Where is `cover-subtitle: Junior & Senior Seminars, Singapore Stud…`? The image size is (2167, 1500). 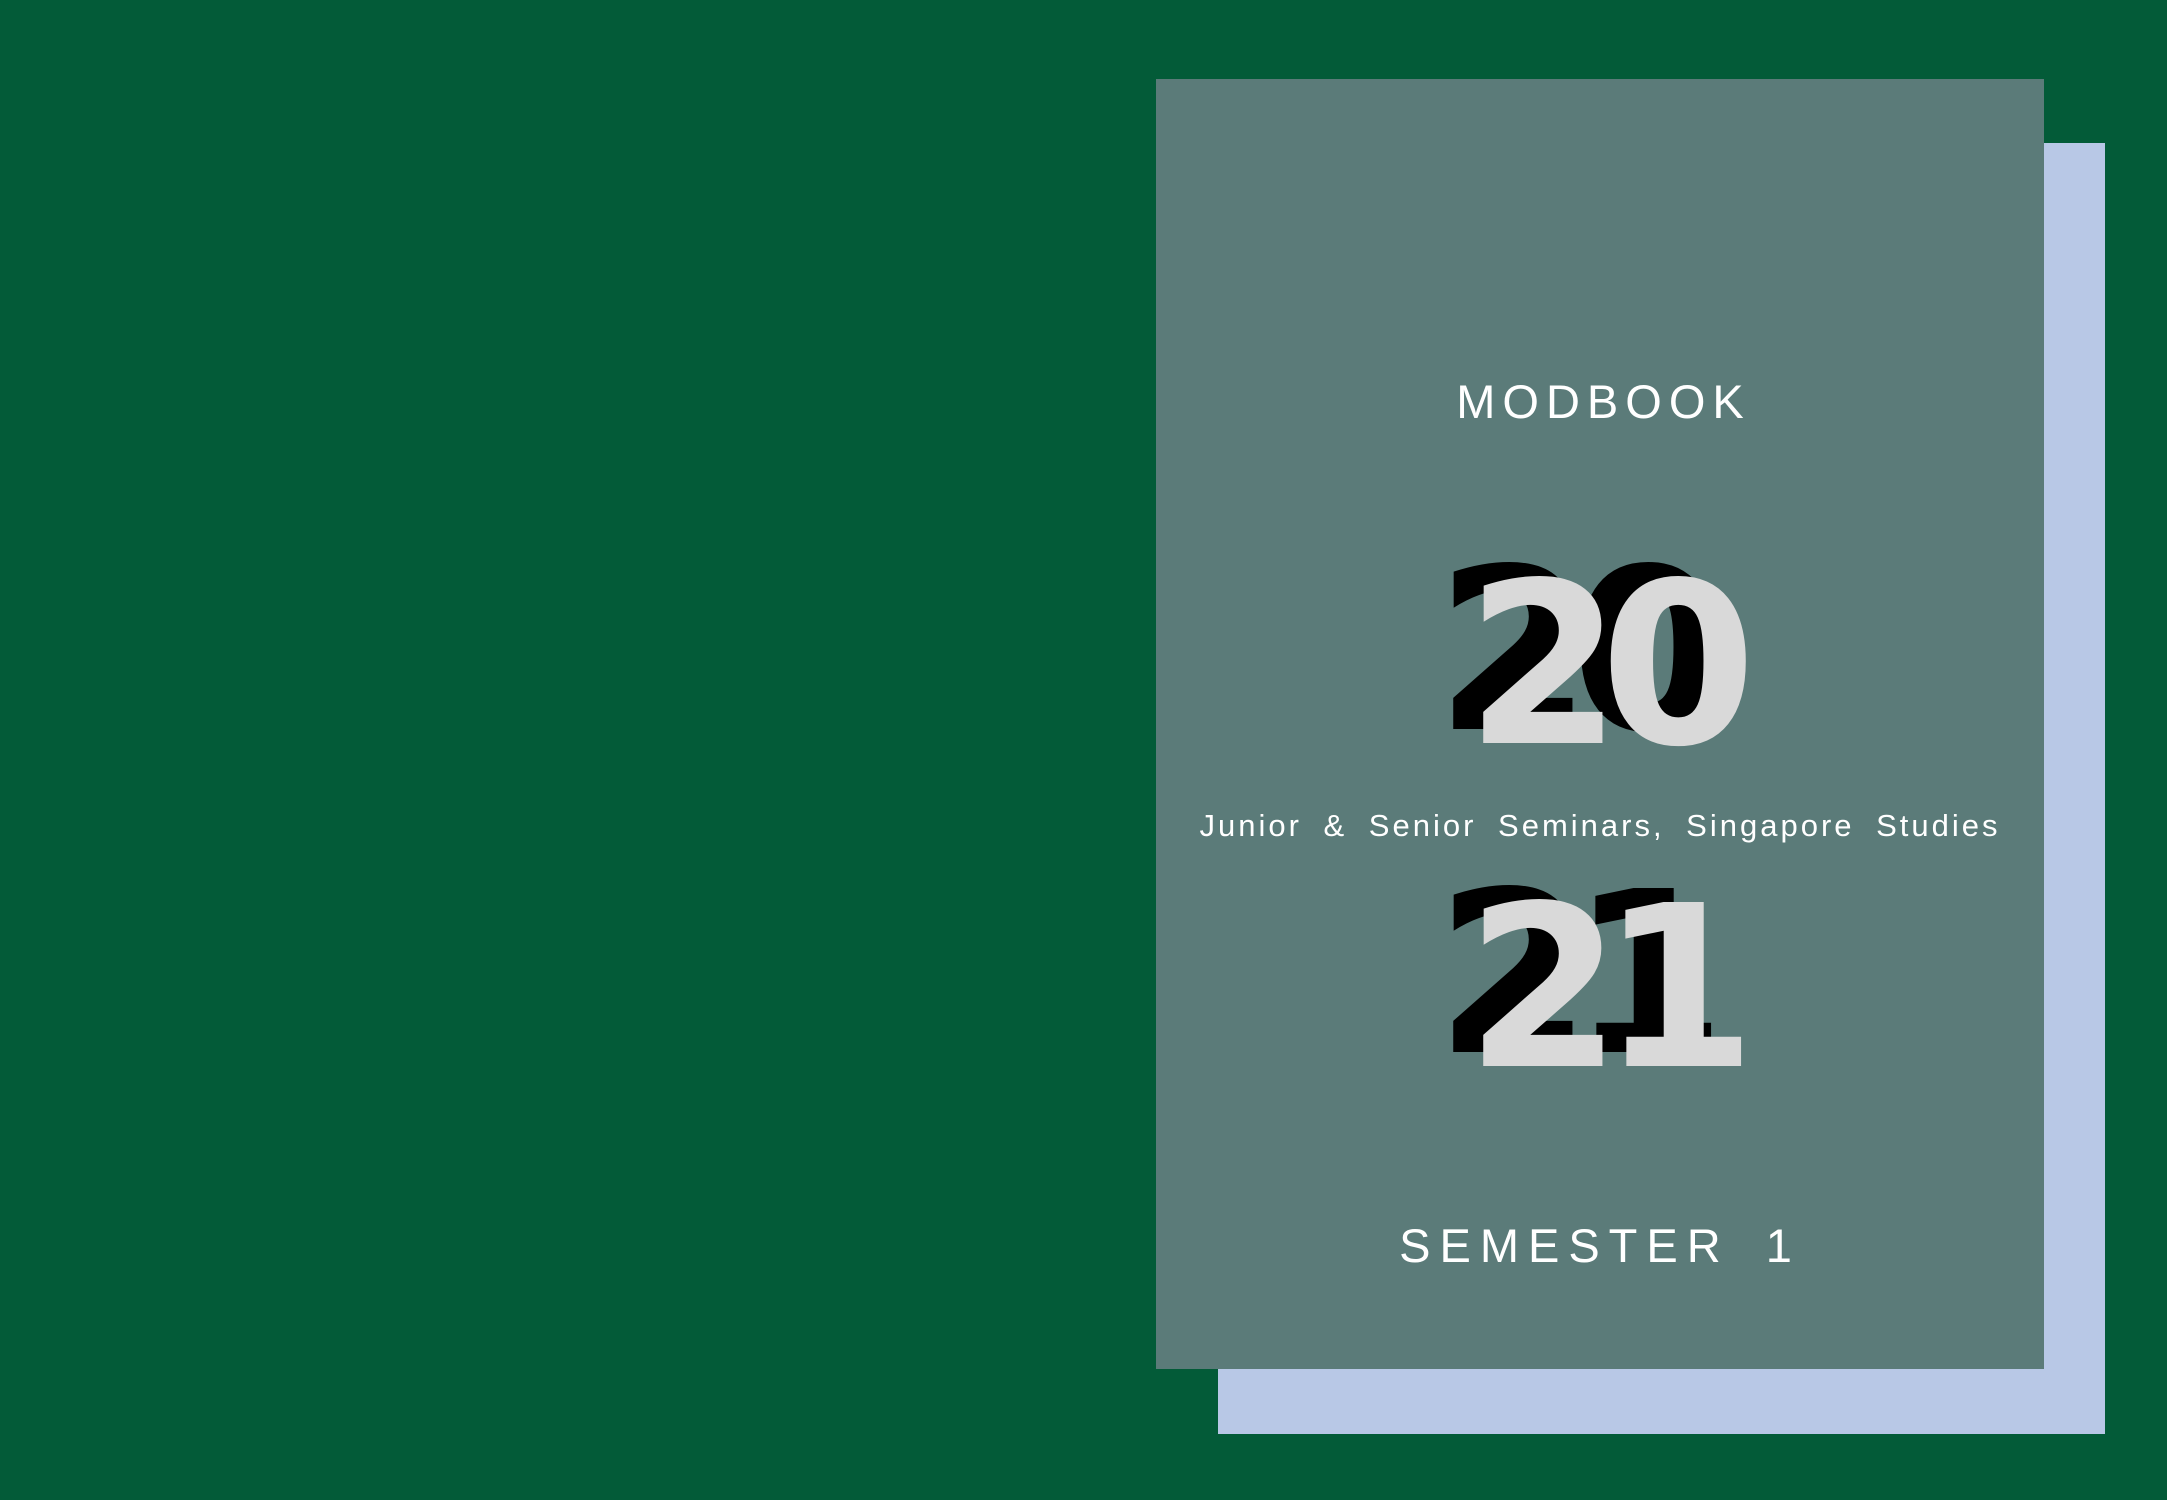
cover-subtitle: Junior & Senior Seminars, Singapore Stud… is located at coordinates (1600, 825).